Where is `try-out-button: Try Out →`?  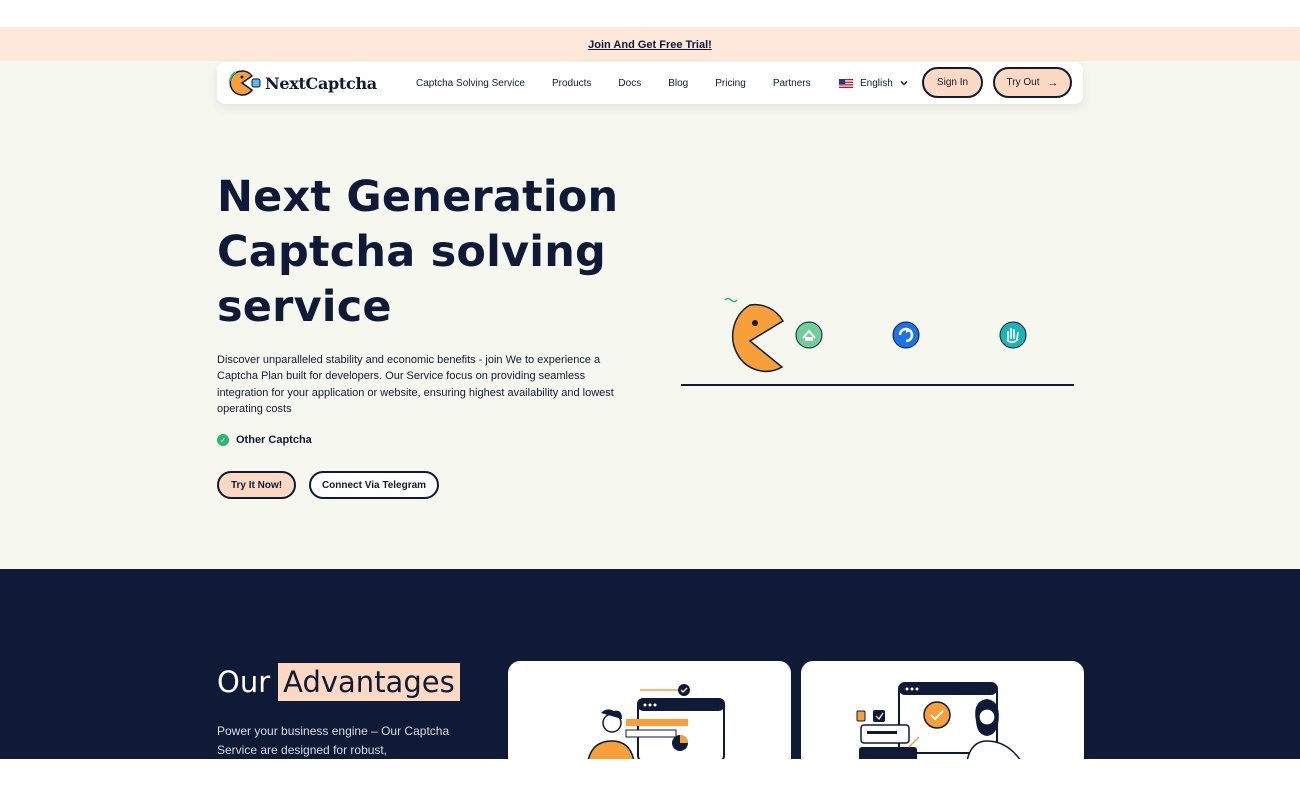
try-out-button: Try Out → is located at coordinates (1032, 82).